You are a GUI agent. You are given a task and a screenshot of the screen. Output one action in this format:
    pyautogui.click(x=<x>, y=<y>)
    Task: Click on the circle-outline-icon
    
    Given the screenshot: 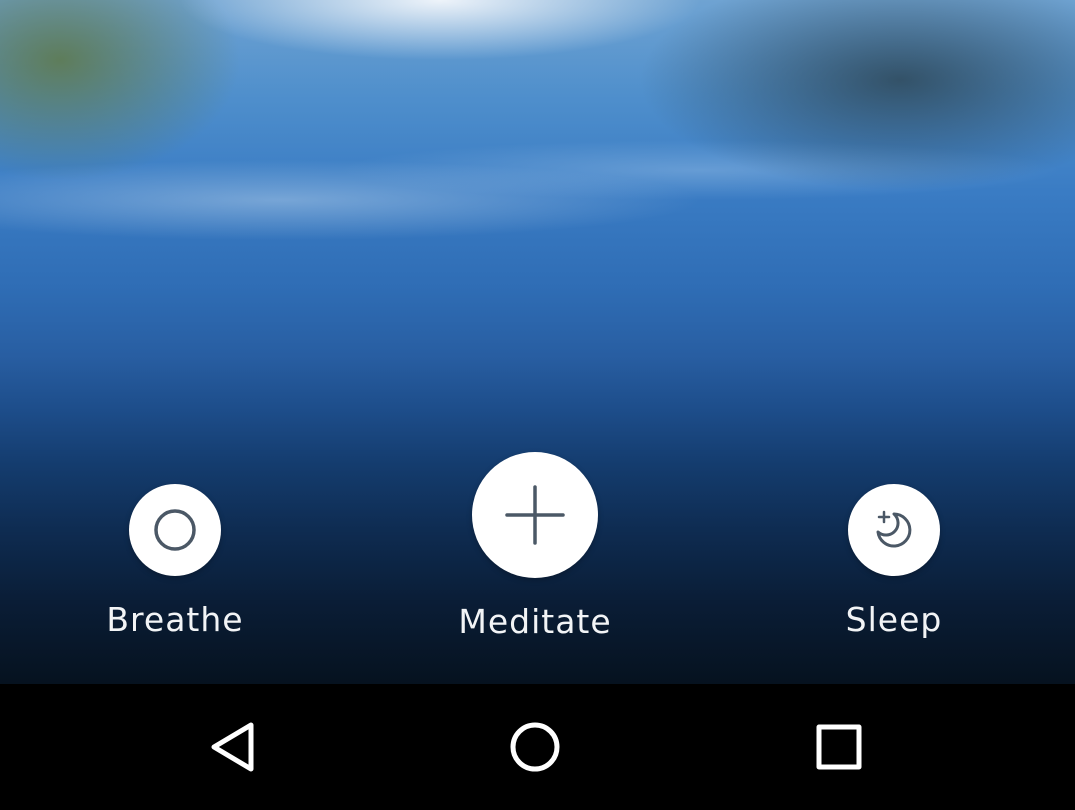 What is the action you would take?
    pyautogui.click(x=175, y=530)
    